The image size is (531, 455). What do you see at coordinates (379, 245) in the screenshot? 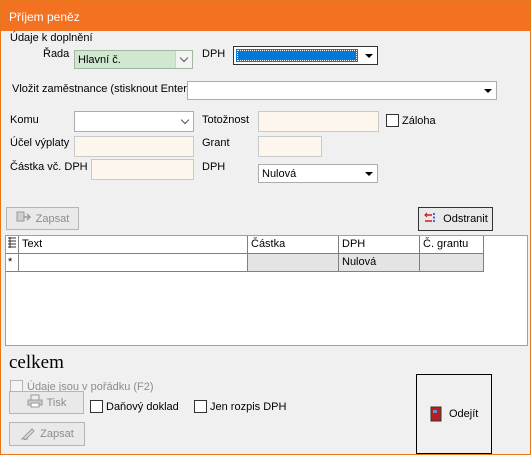
I see `column-header-dph: DPH` at bounding box center [379, 245].